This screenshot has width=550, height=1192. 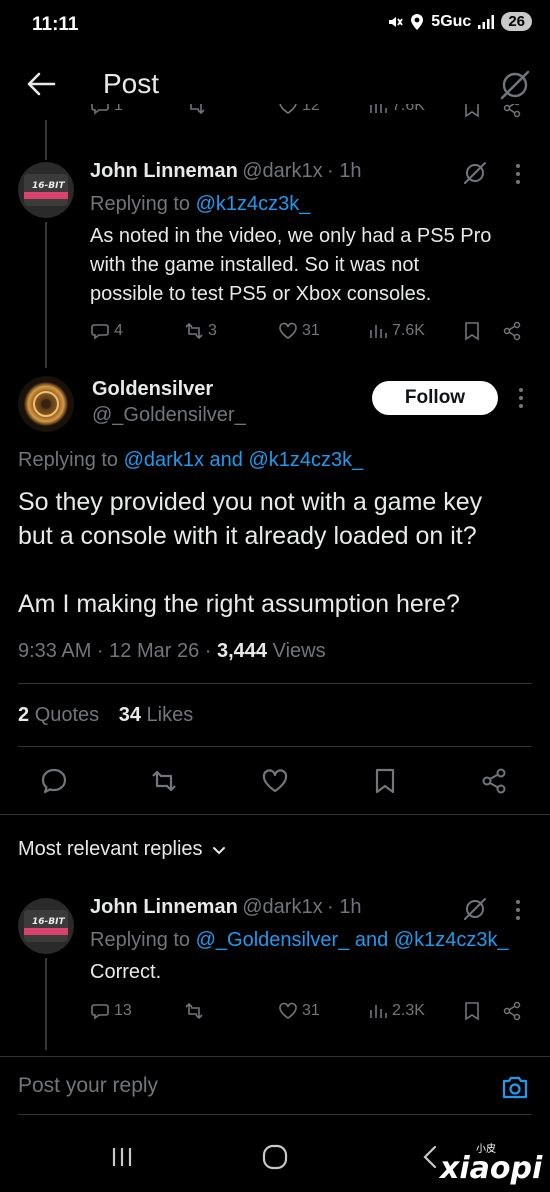 I want to click on reply-action: 1, so click(x=106, y=110).